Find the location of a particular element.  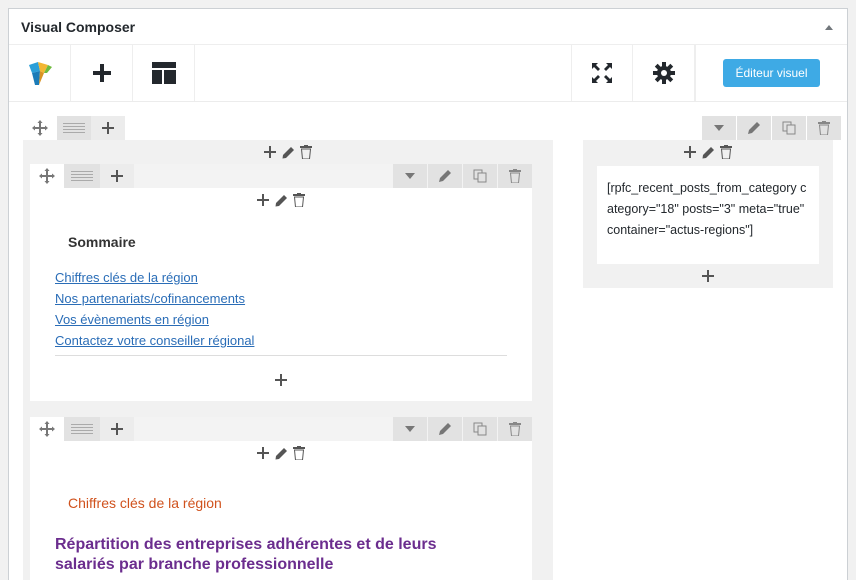

row-move-icon is located at coordinates (40, 128).